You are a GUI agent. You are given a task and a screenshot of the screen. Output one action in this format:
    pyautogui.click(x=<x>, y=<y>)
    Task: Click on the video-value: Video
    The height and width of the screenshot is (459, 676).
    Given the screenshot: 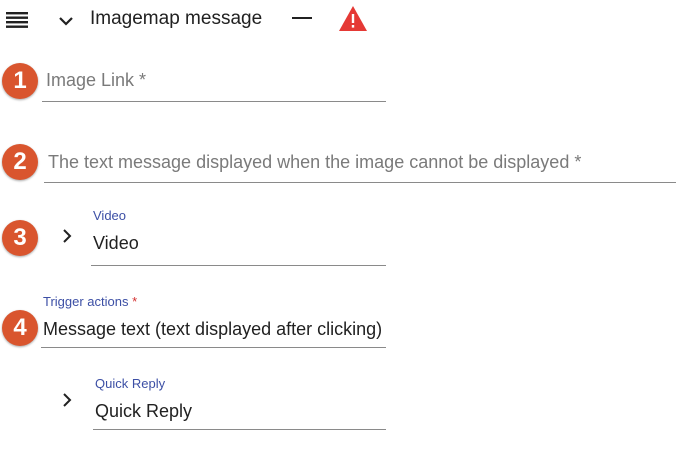 What is the action you would take?
    pyautogui.click(x=116, y=243)
    